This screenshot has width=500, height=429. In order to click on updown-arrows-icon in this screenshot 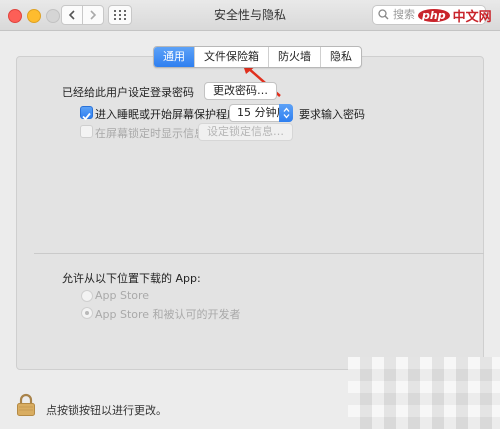, I will do `click(286, 113)`.